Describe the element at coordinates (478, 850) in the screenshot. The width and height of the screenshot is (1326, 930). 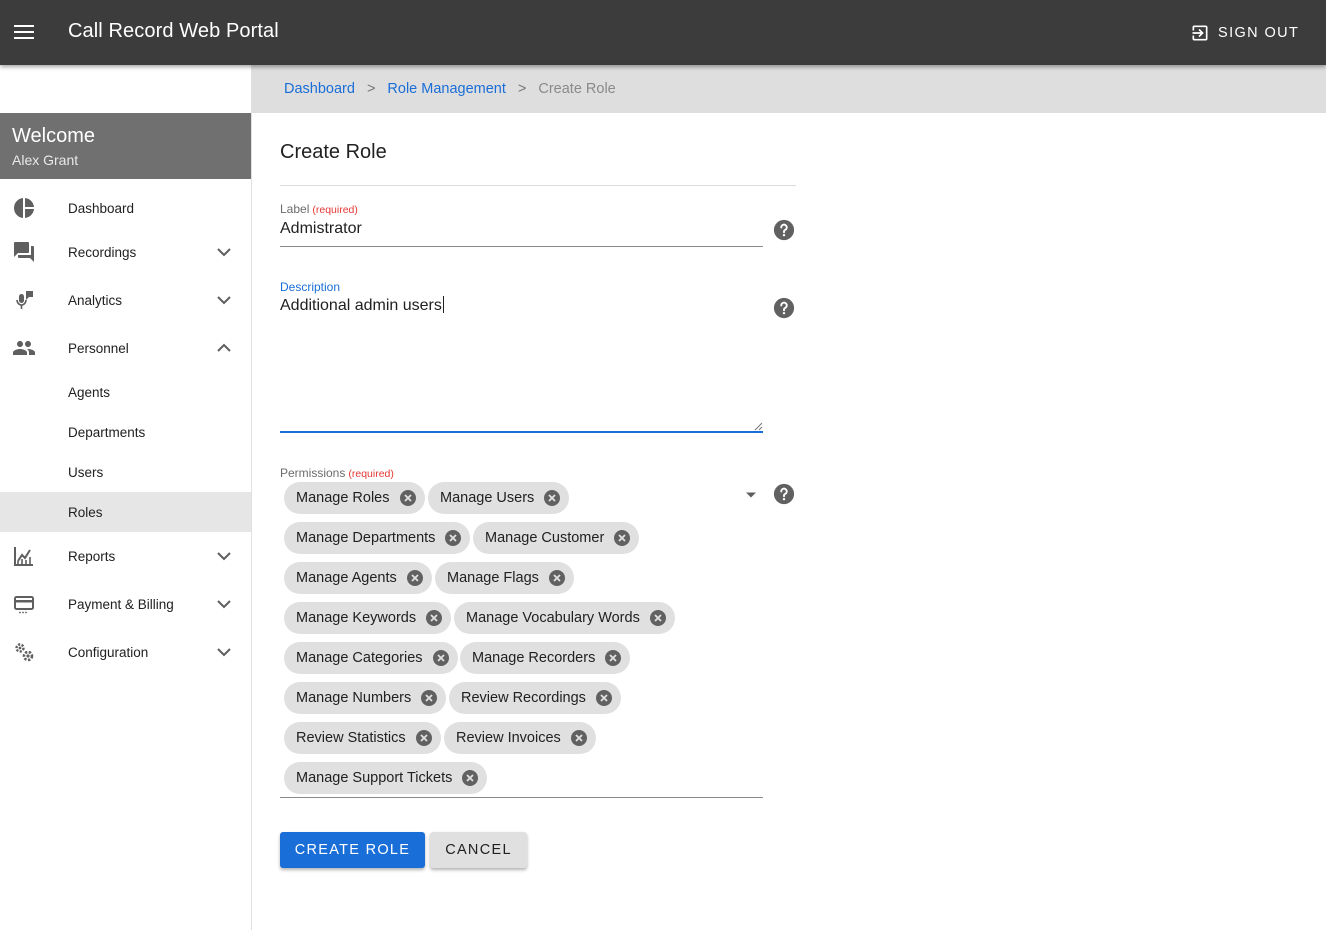
I see `cancel-button: Cancel` at that location.